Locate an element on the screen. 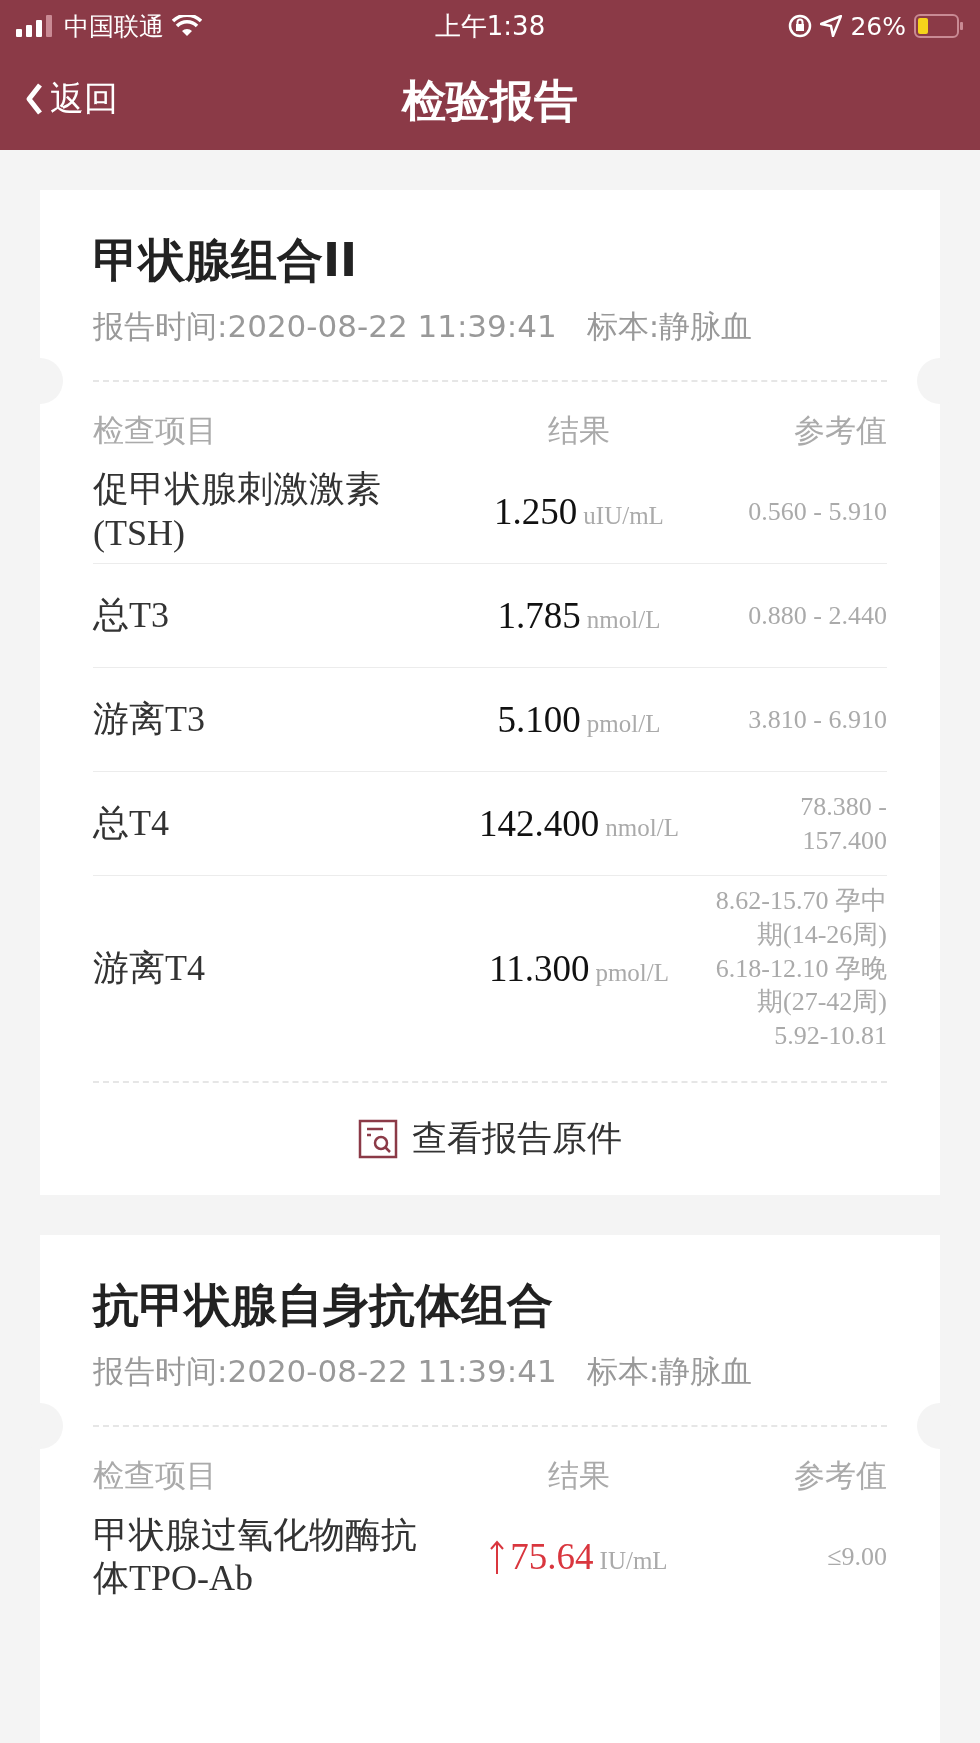  back-button: 返回 is located at coordinates (71, 99).